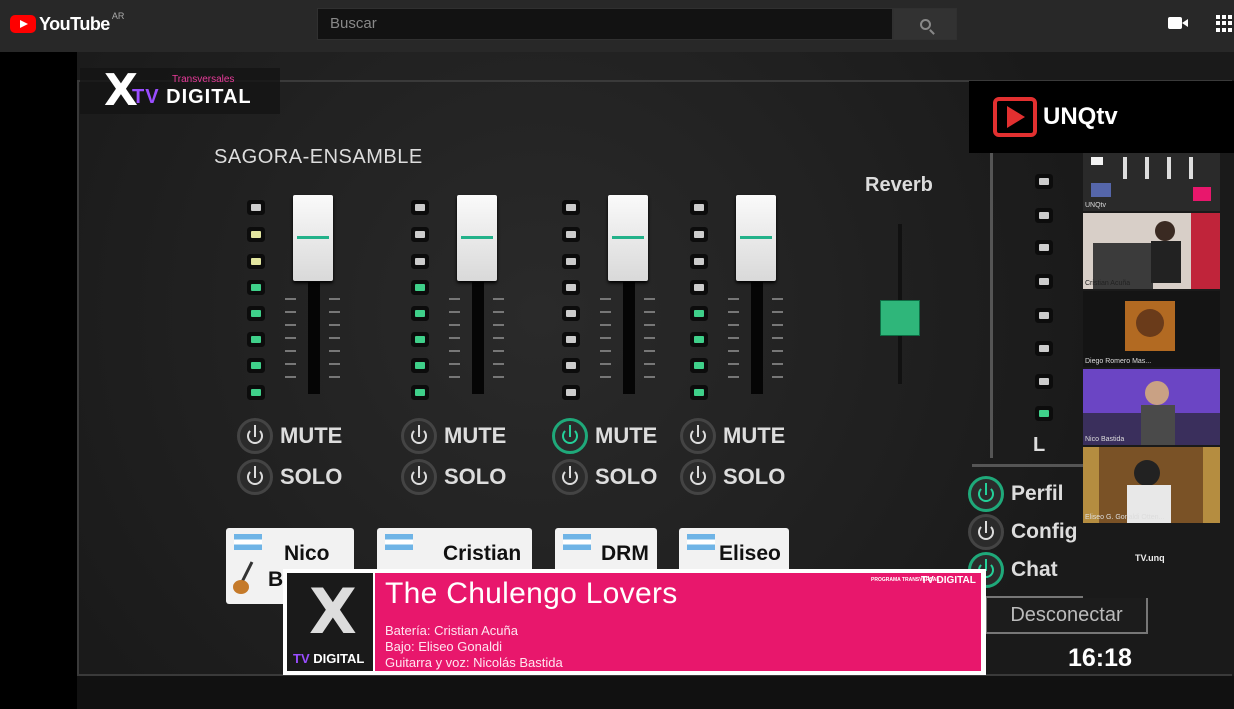 The image size is (1234, 709). Describe the element at coordinates (900, 318) in the screenshot. I see `reverb-slider-handle` at that location.